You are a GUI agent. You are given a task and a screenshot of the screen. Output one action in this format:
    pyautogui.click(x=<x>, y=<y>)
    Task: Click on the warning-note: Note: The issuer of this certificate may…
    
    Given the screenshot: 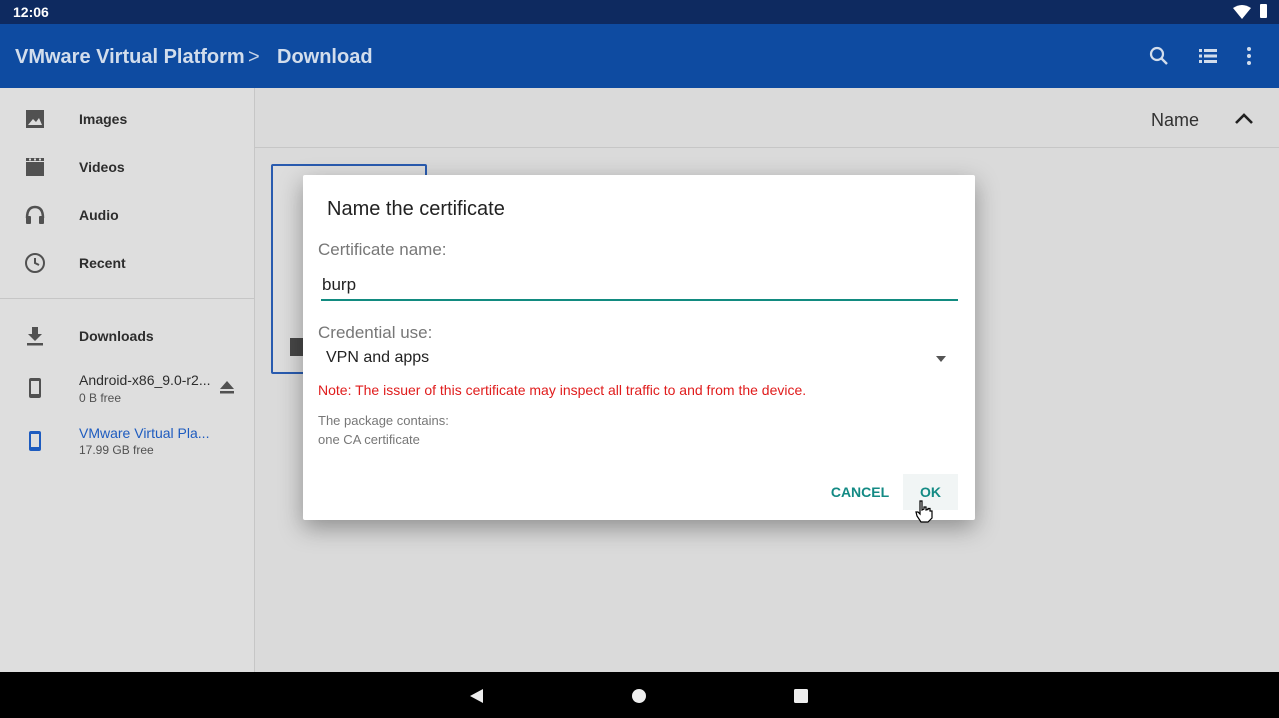 What is the action you would take?
    pyautogui.click(x=562, y=390)
    